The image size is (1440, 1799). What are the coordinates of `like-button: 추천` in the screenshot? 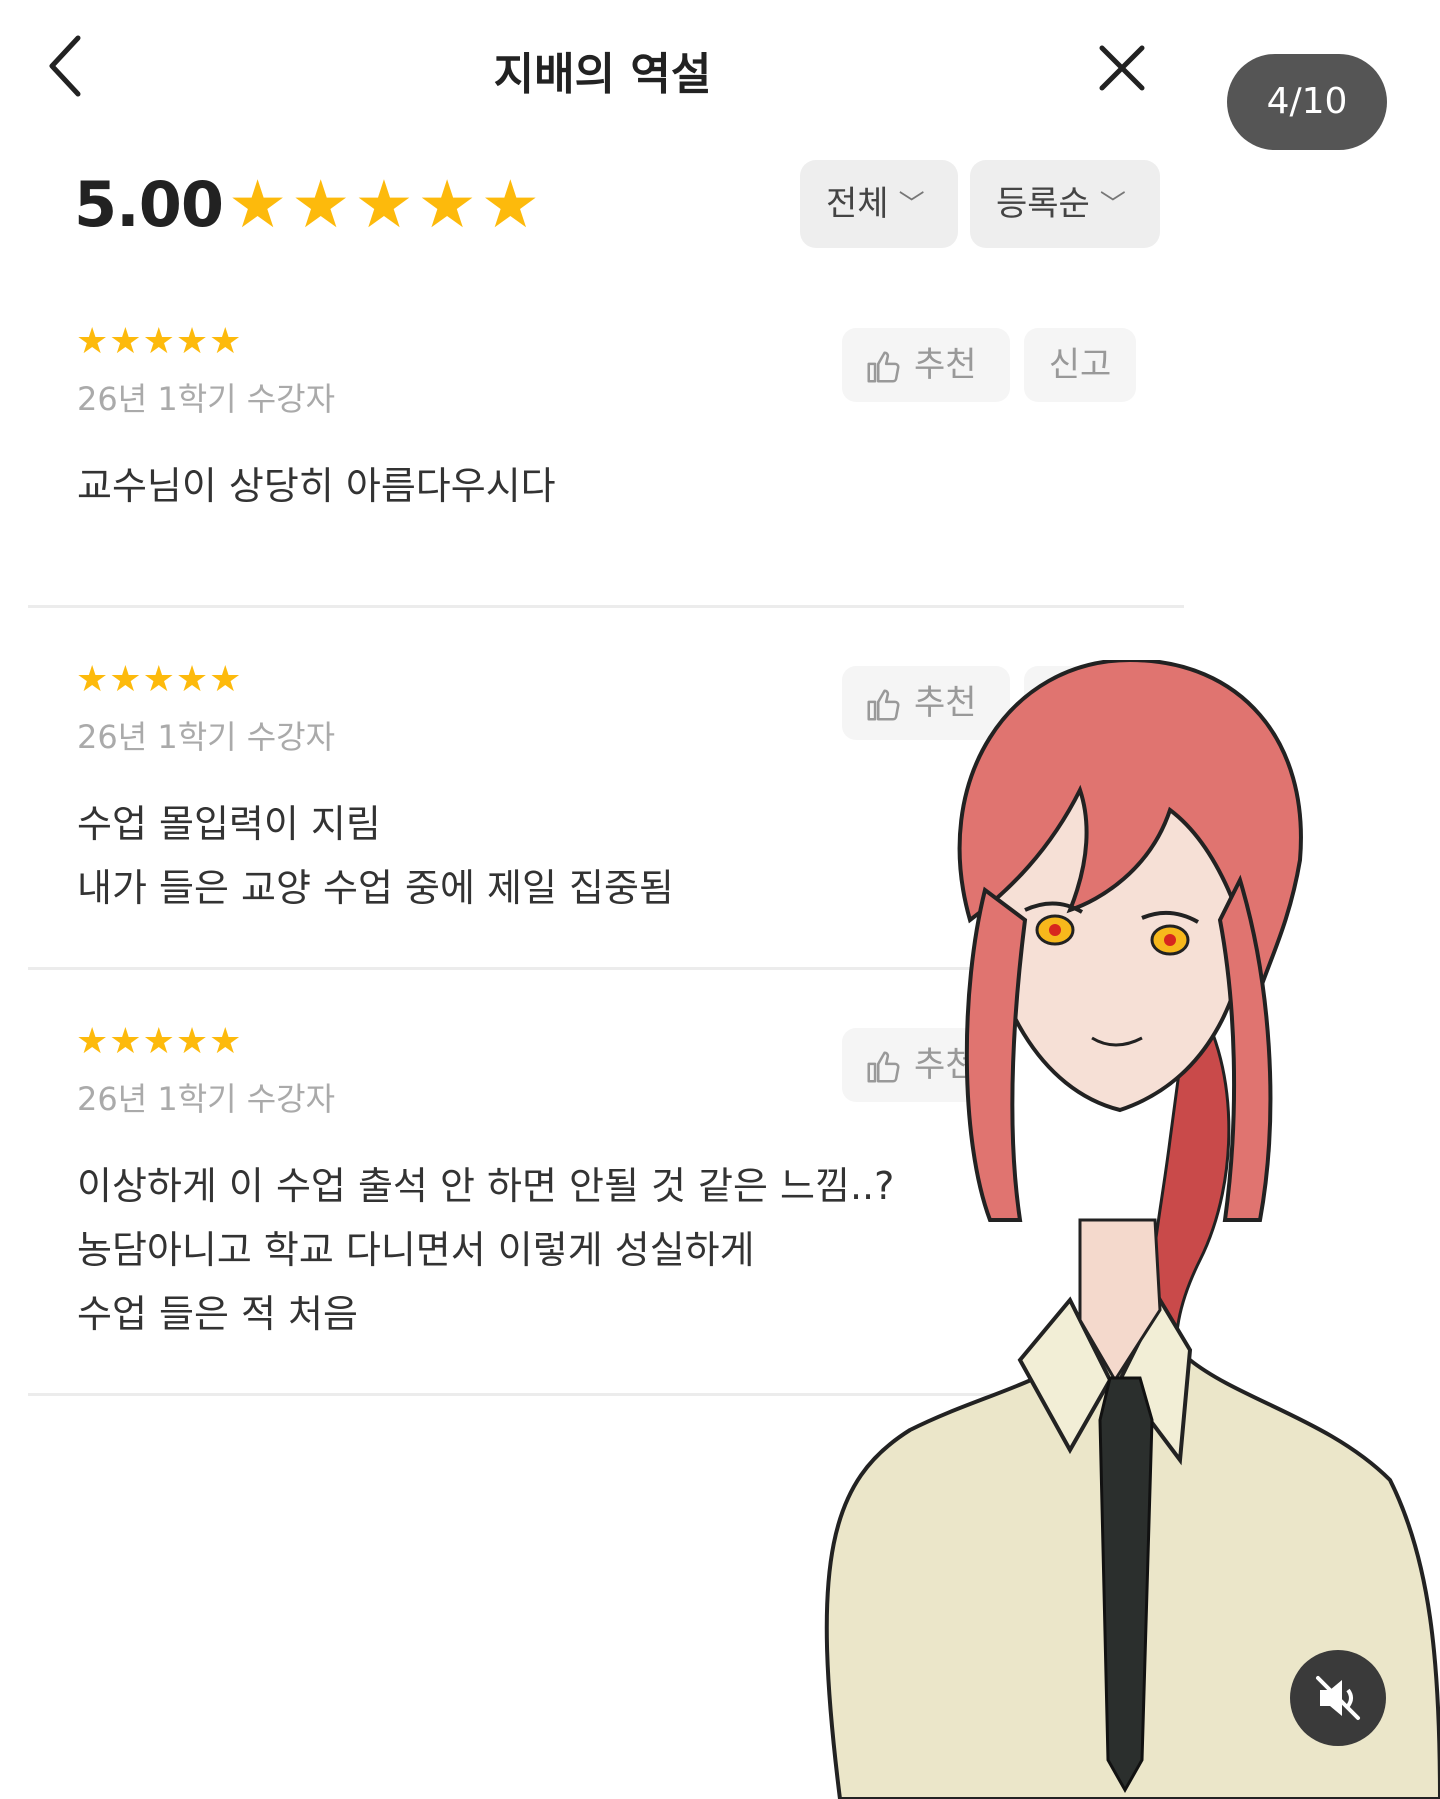 It's located at (926, 365).